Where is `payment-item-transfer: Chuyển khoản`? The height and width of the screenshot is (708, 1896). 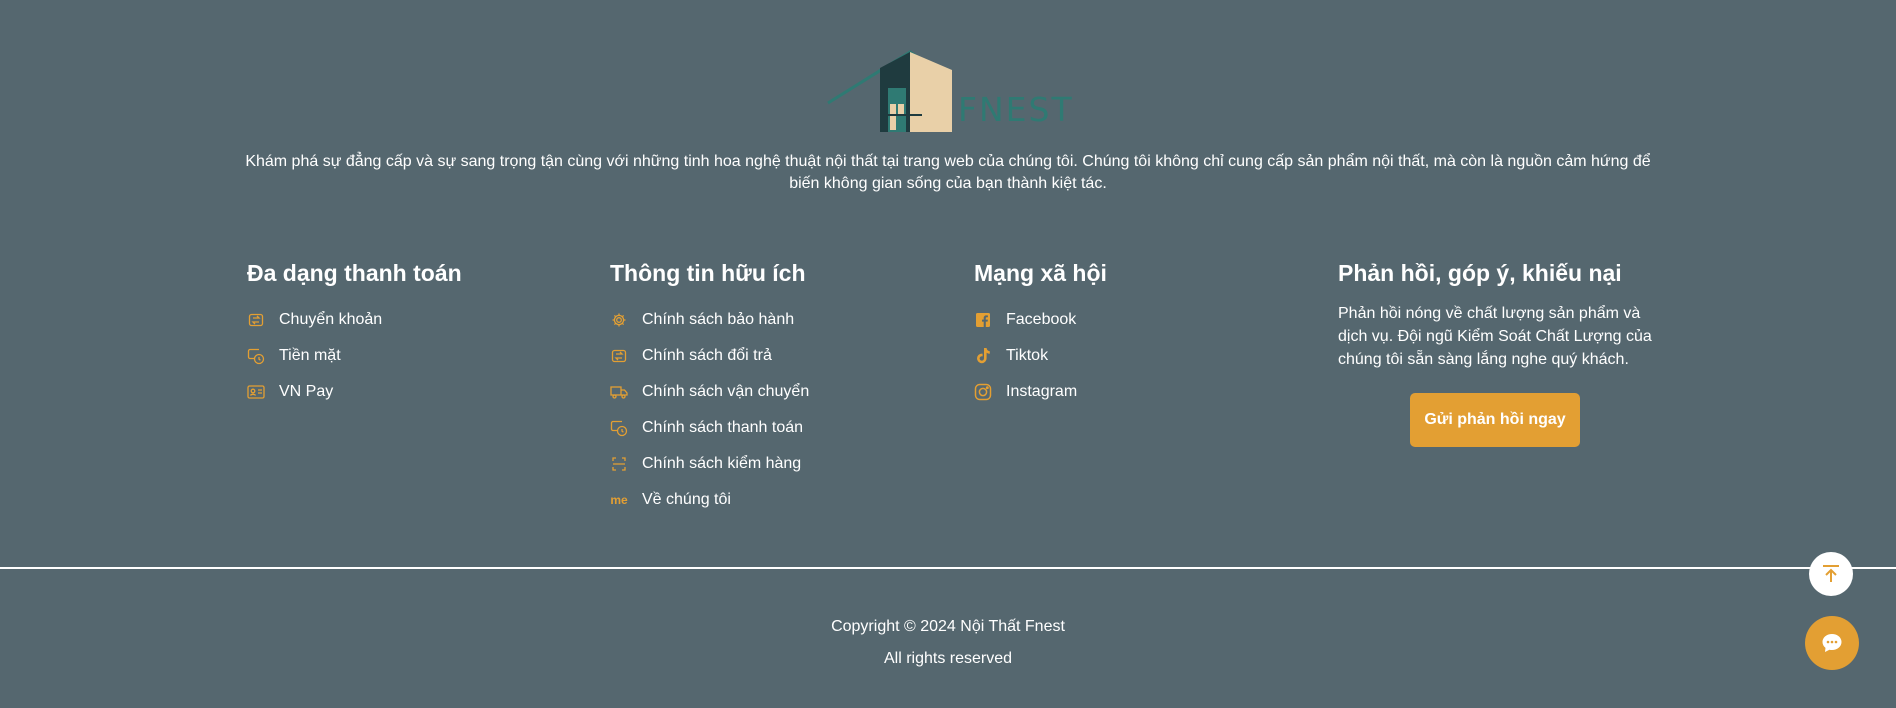 payment-item-transfer: Chuyển khoản is located at coordinates (354, 320).